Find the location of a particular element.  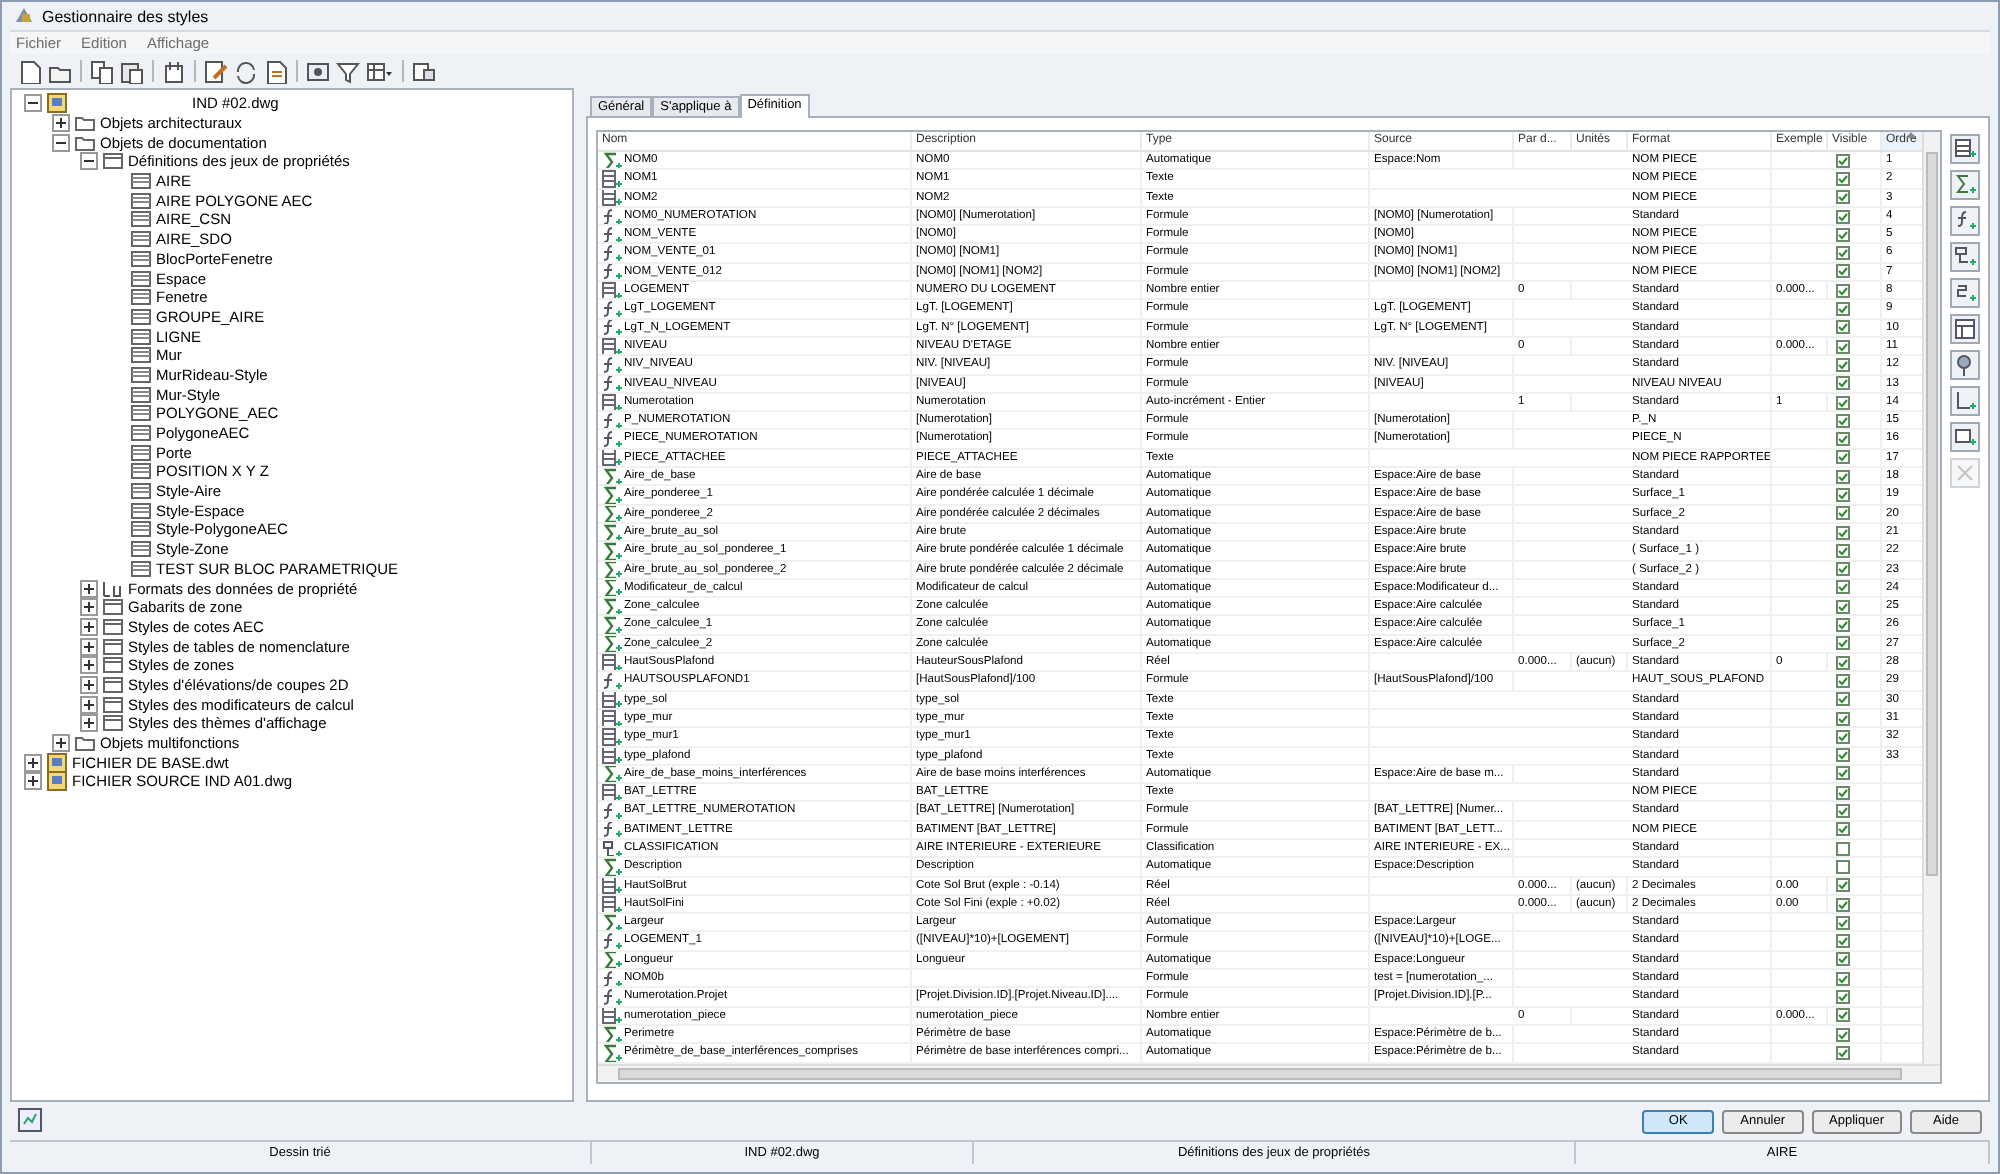

add-table-icon is located at coordinates (1965, 149).